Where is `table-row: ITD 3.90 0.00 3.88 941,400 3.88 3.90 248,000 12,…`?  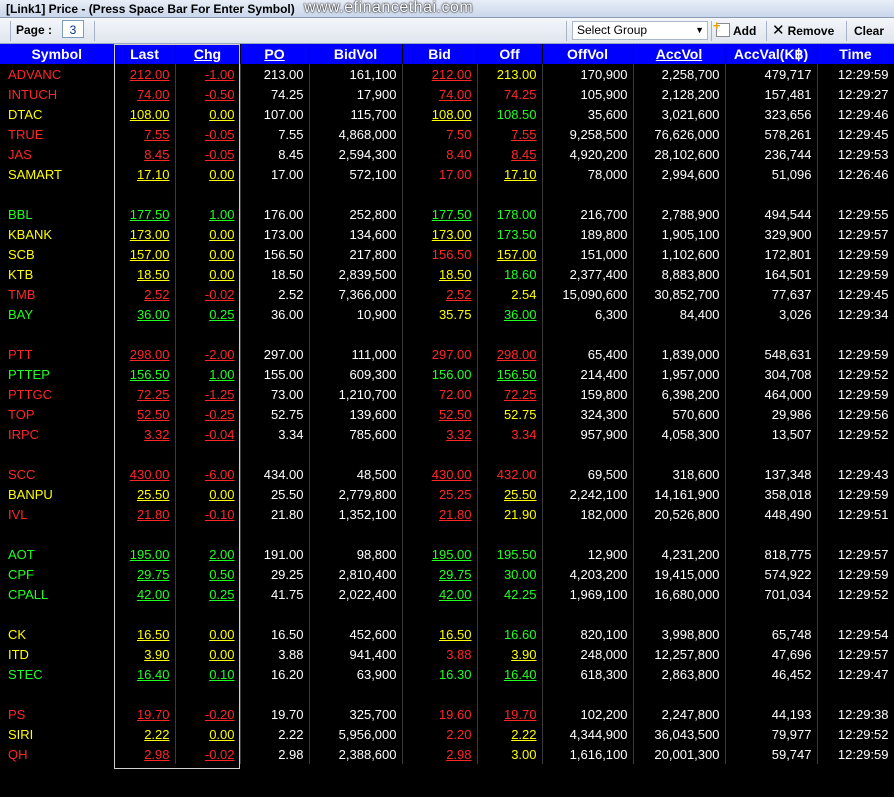 table-row: ITD 3.90 0.00 3.88 941,400 3.88 3.90 248,000 12,… is located at coordinates (447, 654).